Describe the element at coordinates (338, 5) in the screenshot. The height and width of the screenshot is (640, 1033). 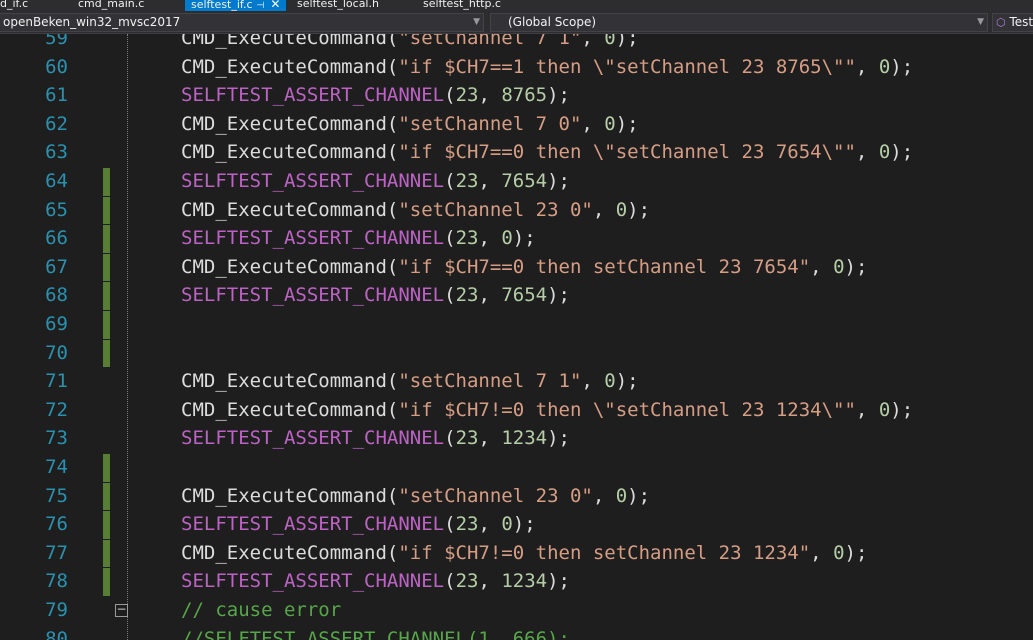
I see `tab-selftest-local: selftest_local.h` at that location.